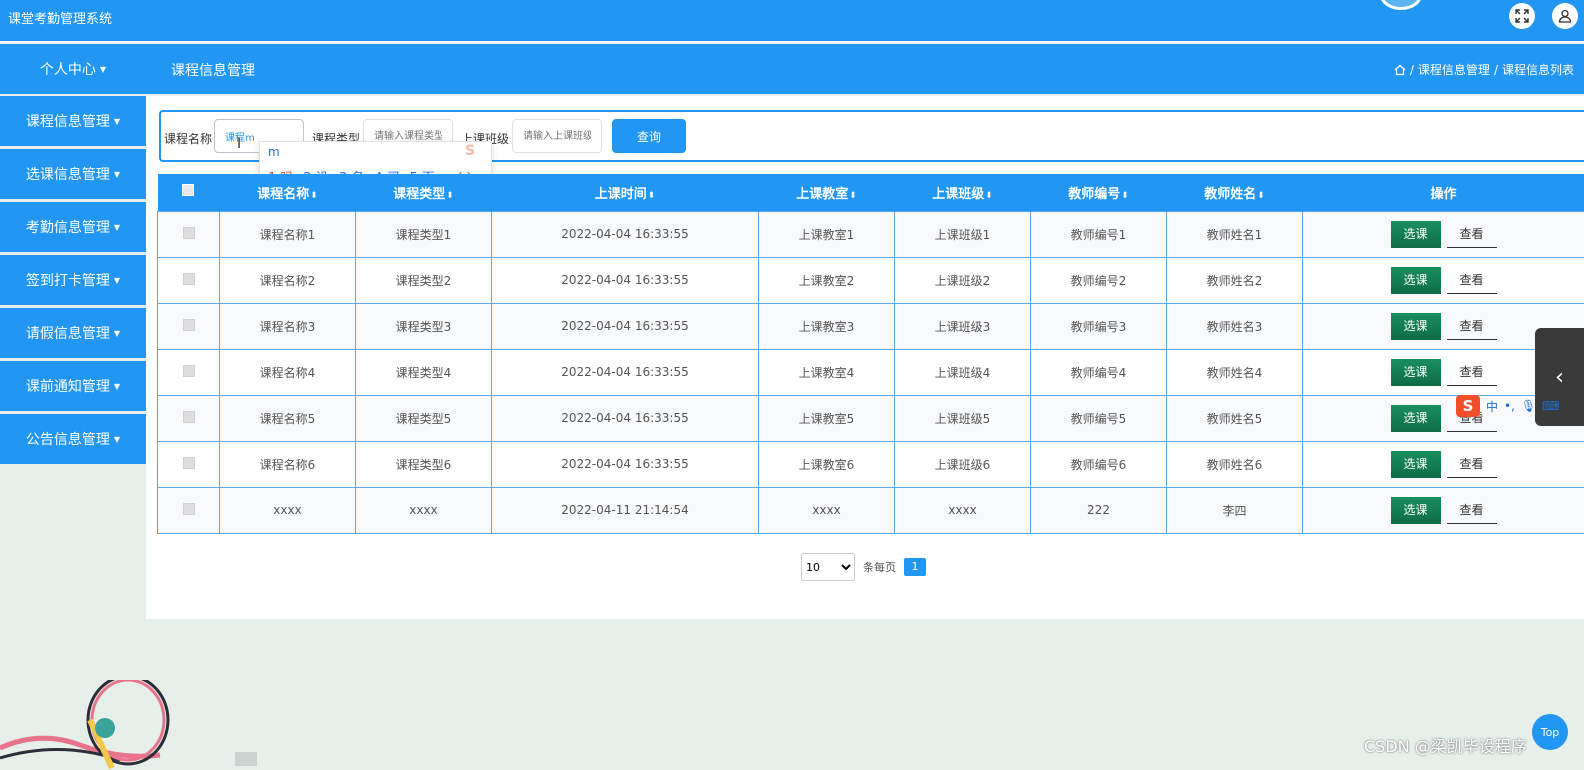  I want to click on column-header-course-name: 课程名称⬍, so click(287, 192).